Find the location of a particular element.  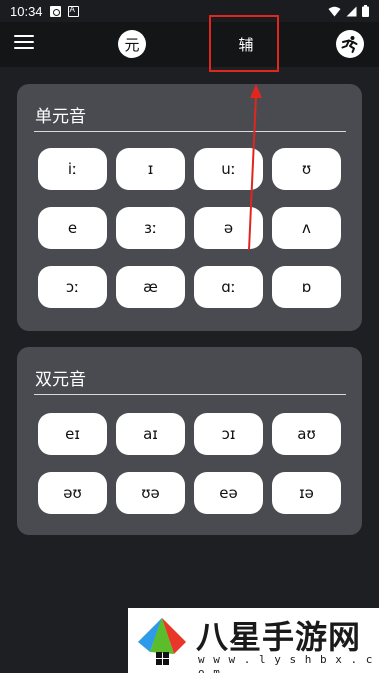

app-header: 元 辅 is located at coordinates (189, 44).